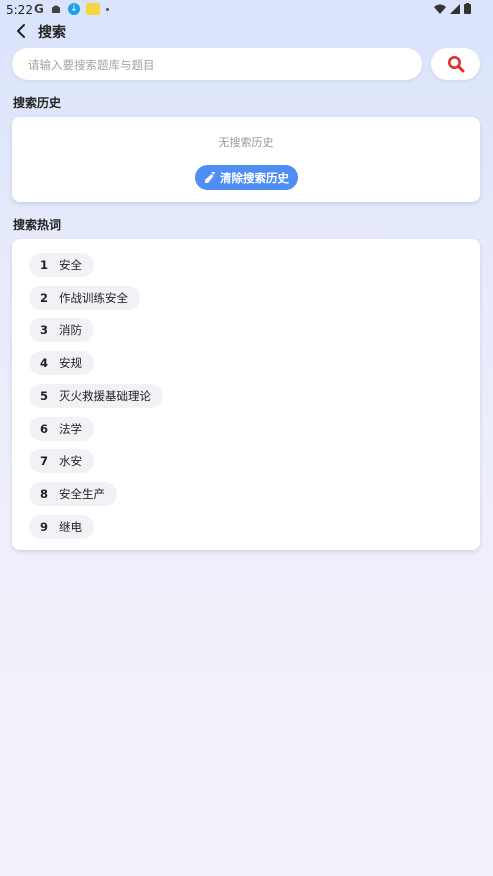 Image resolution: width=493 pixels, height=876 pixels. I want to click on hot-word-text: 法学, so click(70, 429).